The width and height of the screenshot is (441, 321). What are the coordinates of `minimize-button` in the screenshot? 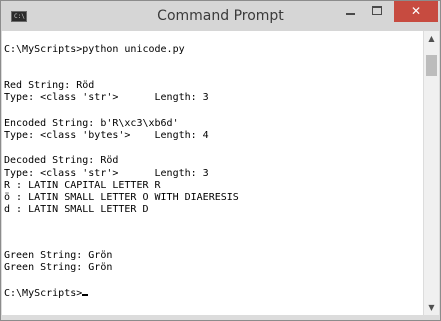 It's located at (350, 11).